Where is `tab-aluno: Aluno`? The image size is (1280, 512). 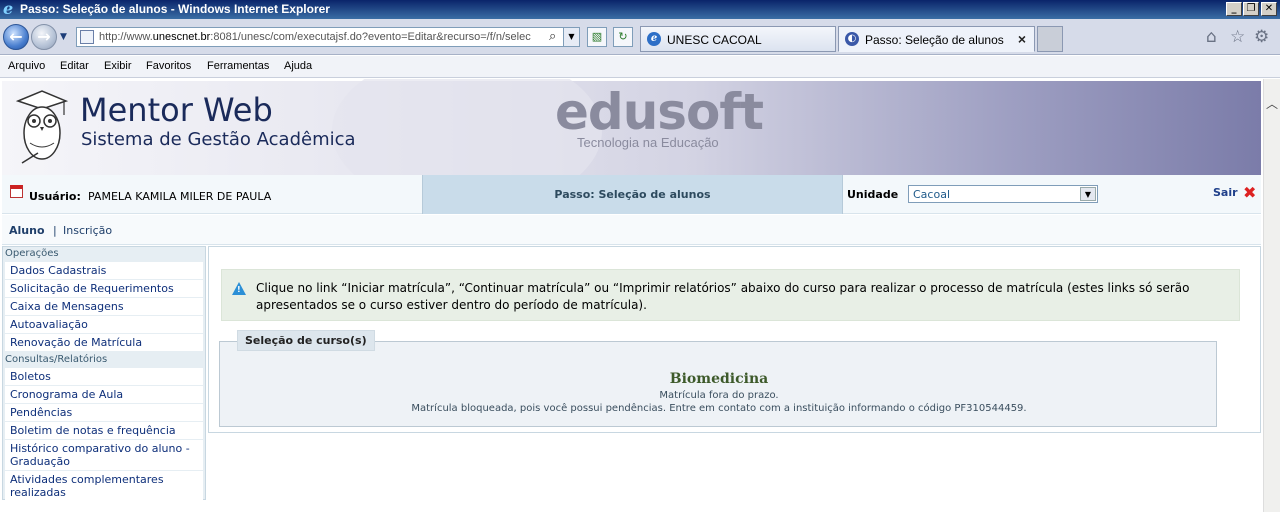 tab-aluno: Aluno is located at coordinates (27, 230).